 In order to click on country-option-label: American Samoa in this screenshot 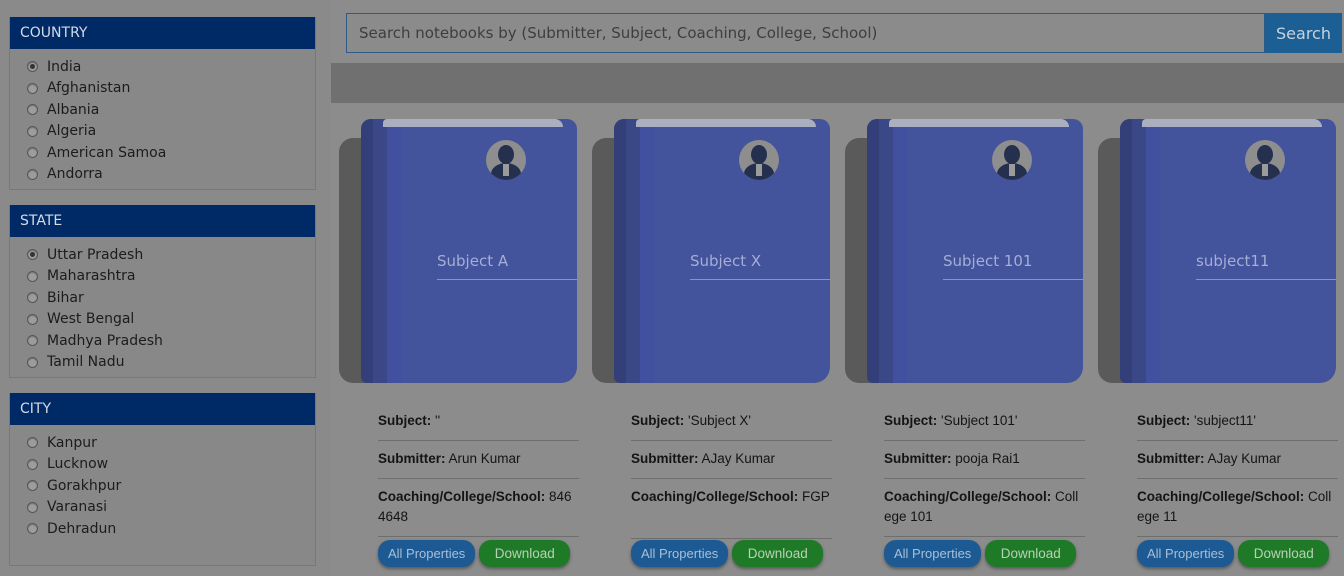, I will do `click(107, 152)`.